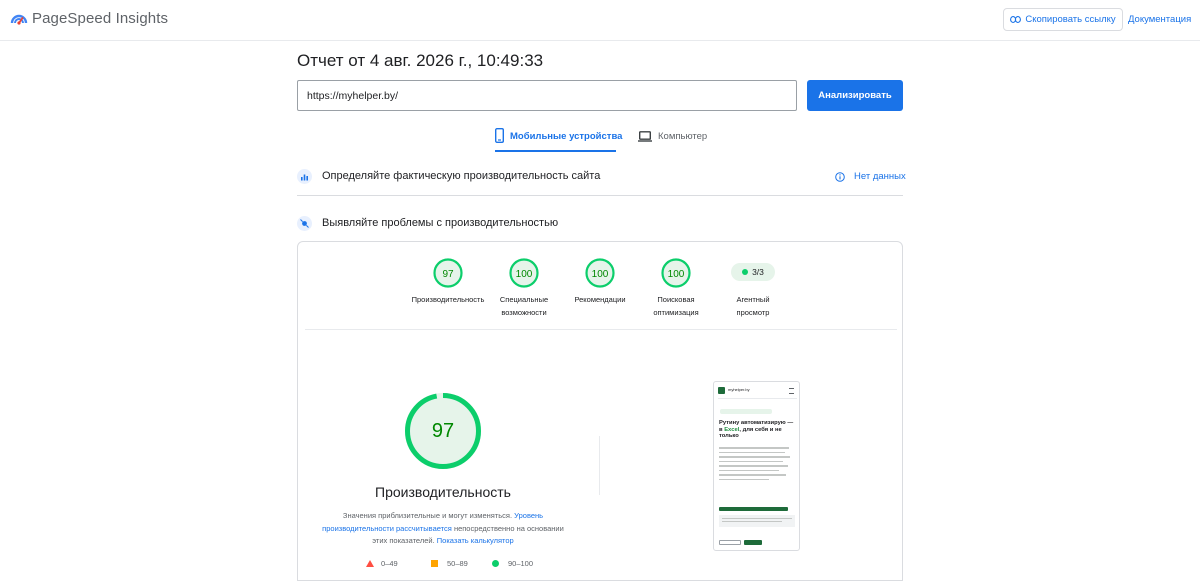  I want to click on score-gauge-seo: 100, so click(676, 275).